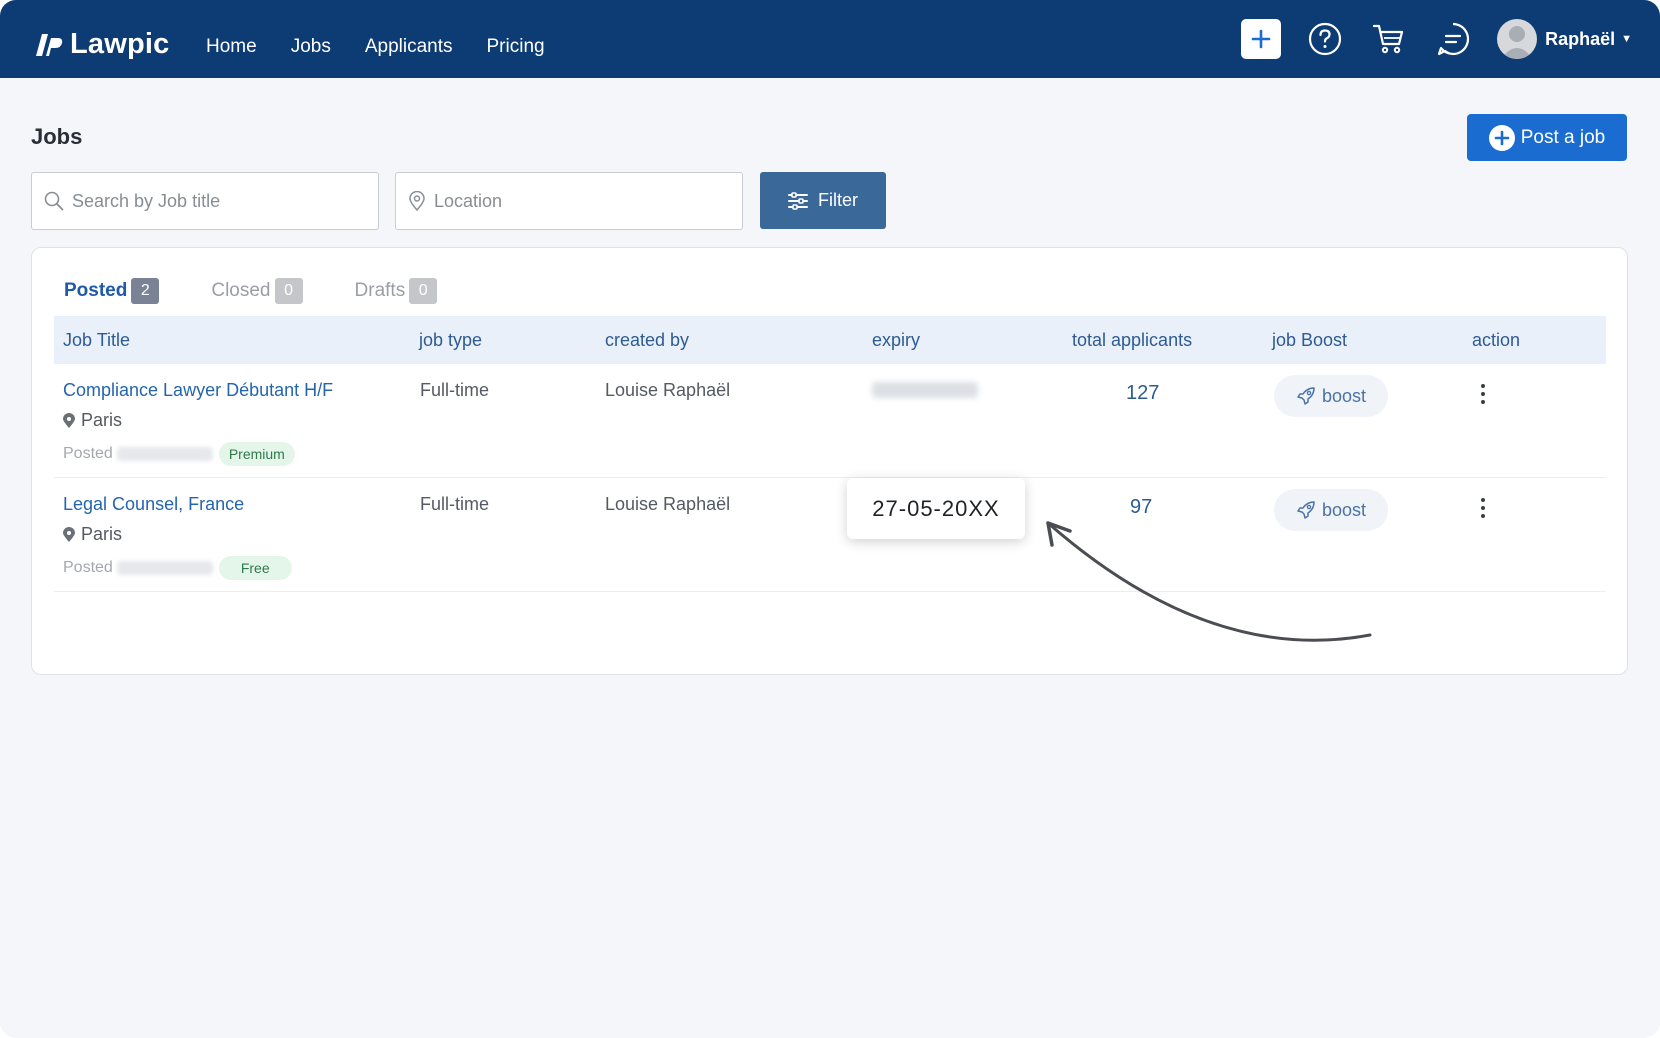  Describe the element at coordinates (1142, 393) in the screenshot. I see `applicants-count: 127` at that location.